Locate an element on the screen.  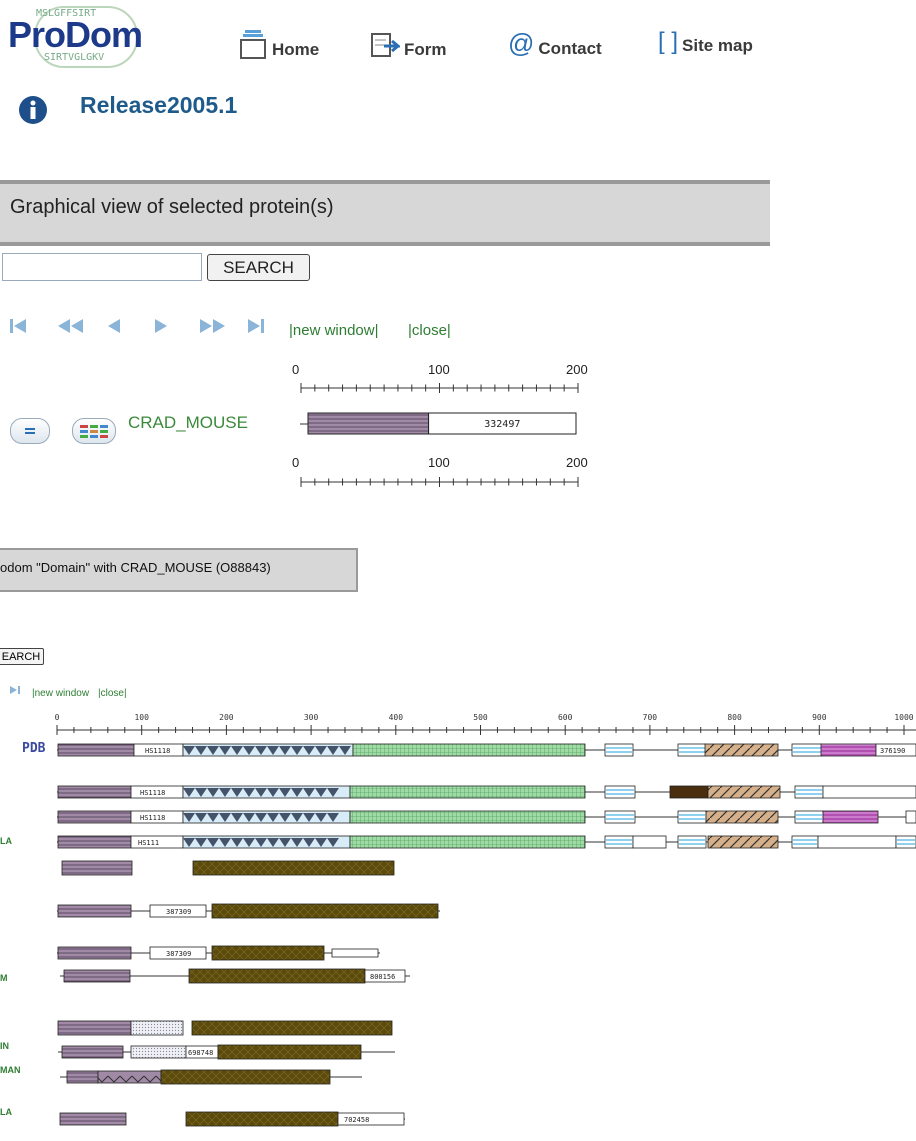
nav-contact: @ Contact is located at coordinates (555, 43).